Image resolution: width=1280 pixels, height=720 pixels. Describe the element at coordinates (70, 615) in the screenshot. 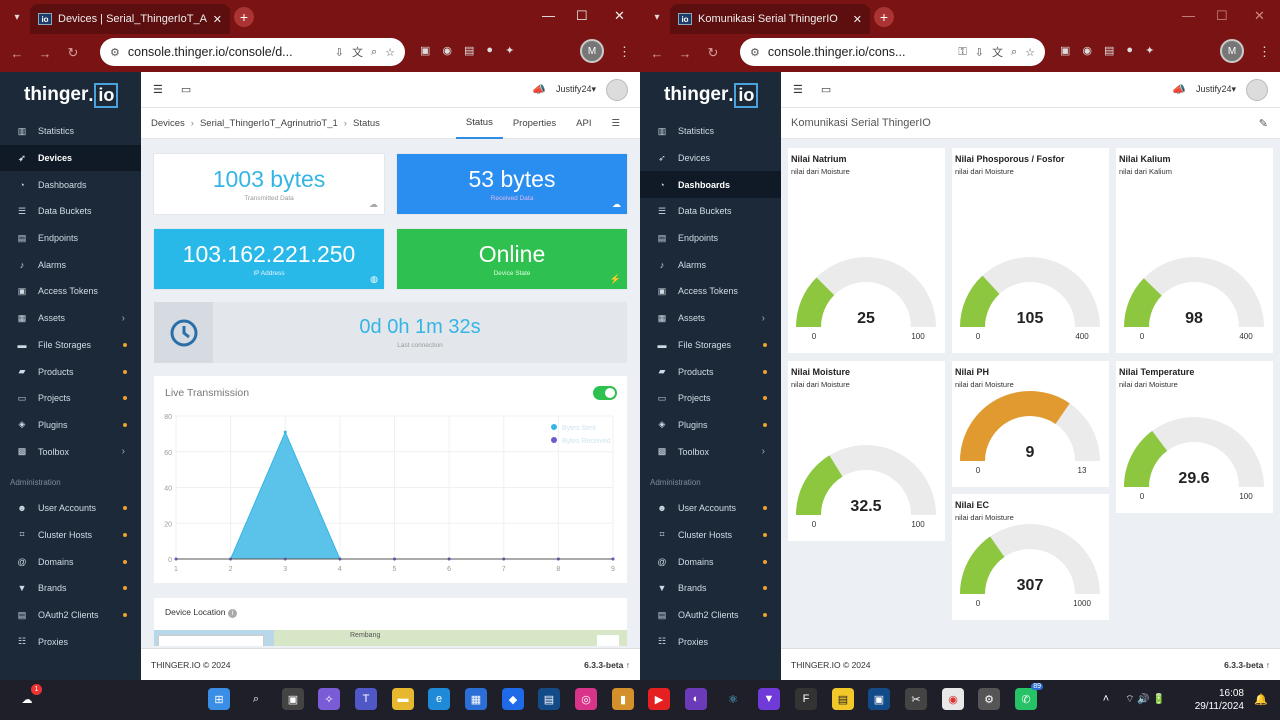

I see `sidebar-item-oauth2-clients: ▤ OAuth2 Clients` at that location.